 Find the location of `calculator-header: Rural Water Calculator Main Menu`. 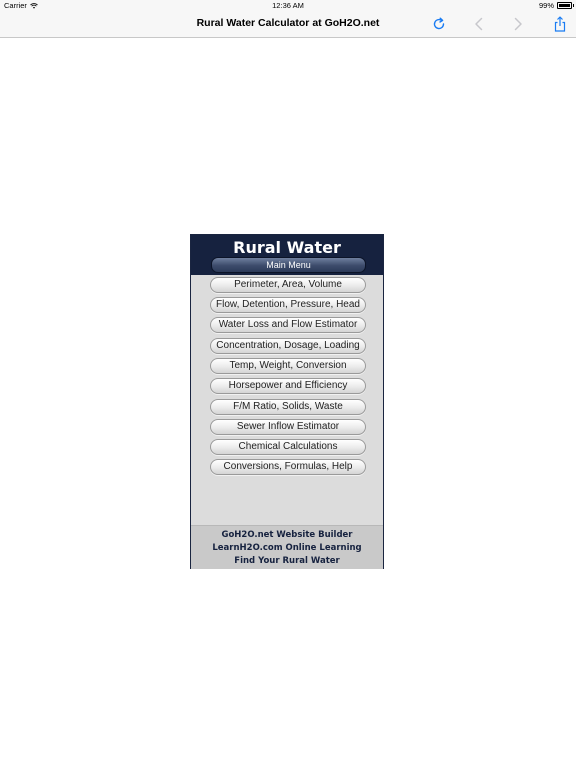

calculator-header: Rural Water Calculator Main Menu is located at coordinates (287, 255).